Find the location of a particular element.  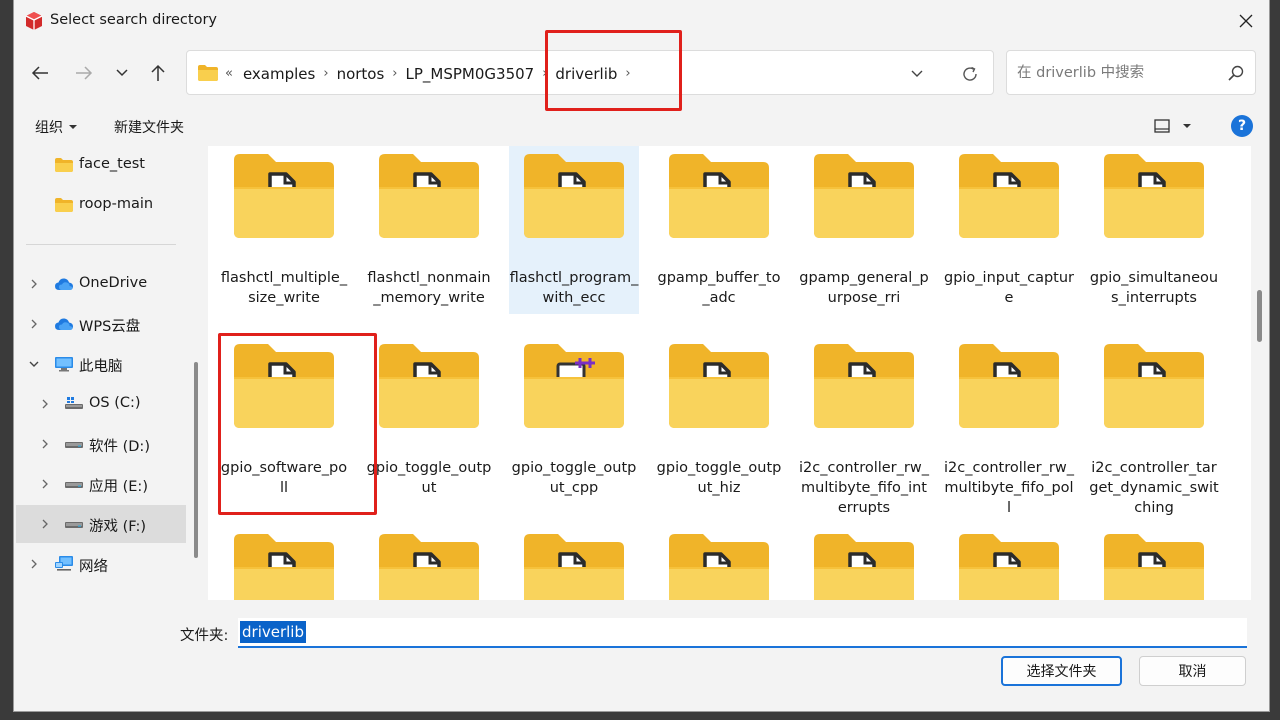

refresh-icon is located at coordinates (970, 73).